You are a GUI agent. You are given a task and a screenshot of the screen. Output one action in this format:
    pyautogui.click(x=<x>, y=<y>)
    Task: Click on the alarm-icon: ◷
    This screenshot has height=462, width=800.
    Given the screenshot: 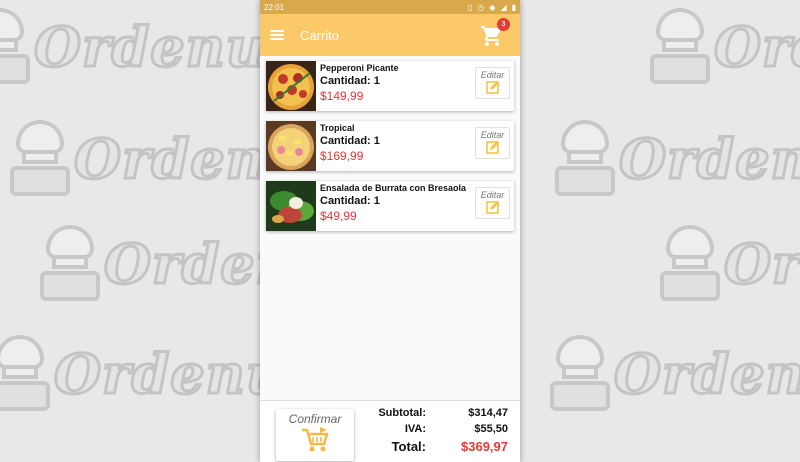 What is the action you would take?
    pyautogui.click(x=481, y=7)
    